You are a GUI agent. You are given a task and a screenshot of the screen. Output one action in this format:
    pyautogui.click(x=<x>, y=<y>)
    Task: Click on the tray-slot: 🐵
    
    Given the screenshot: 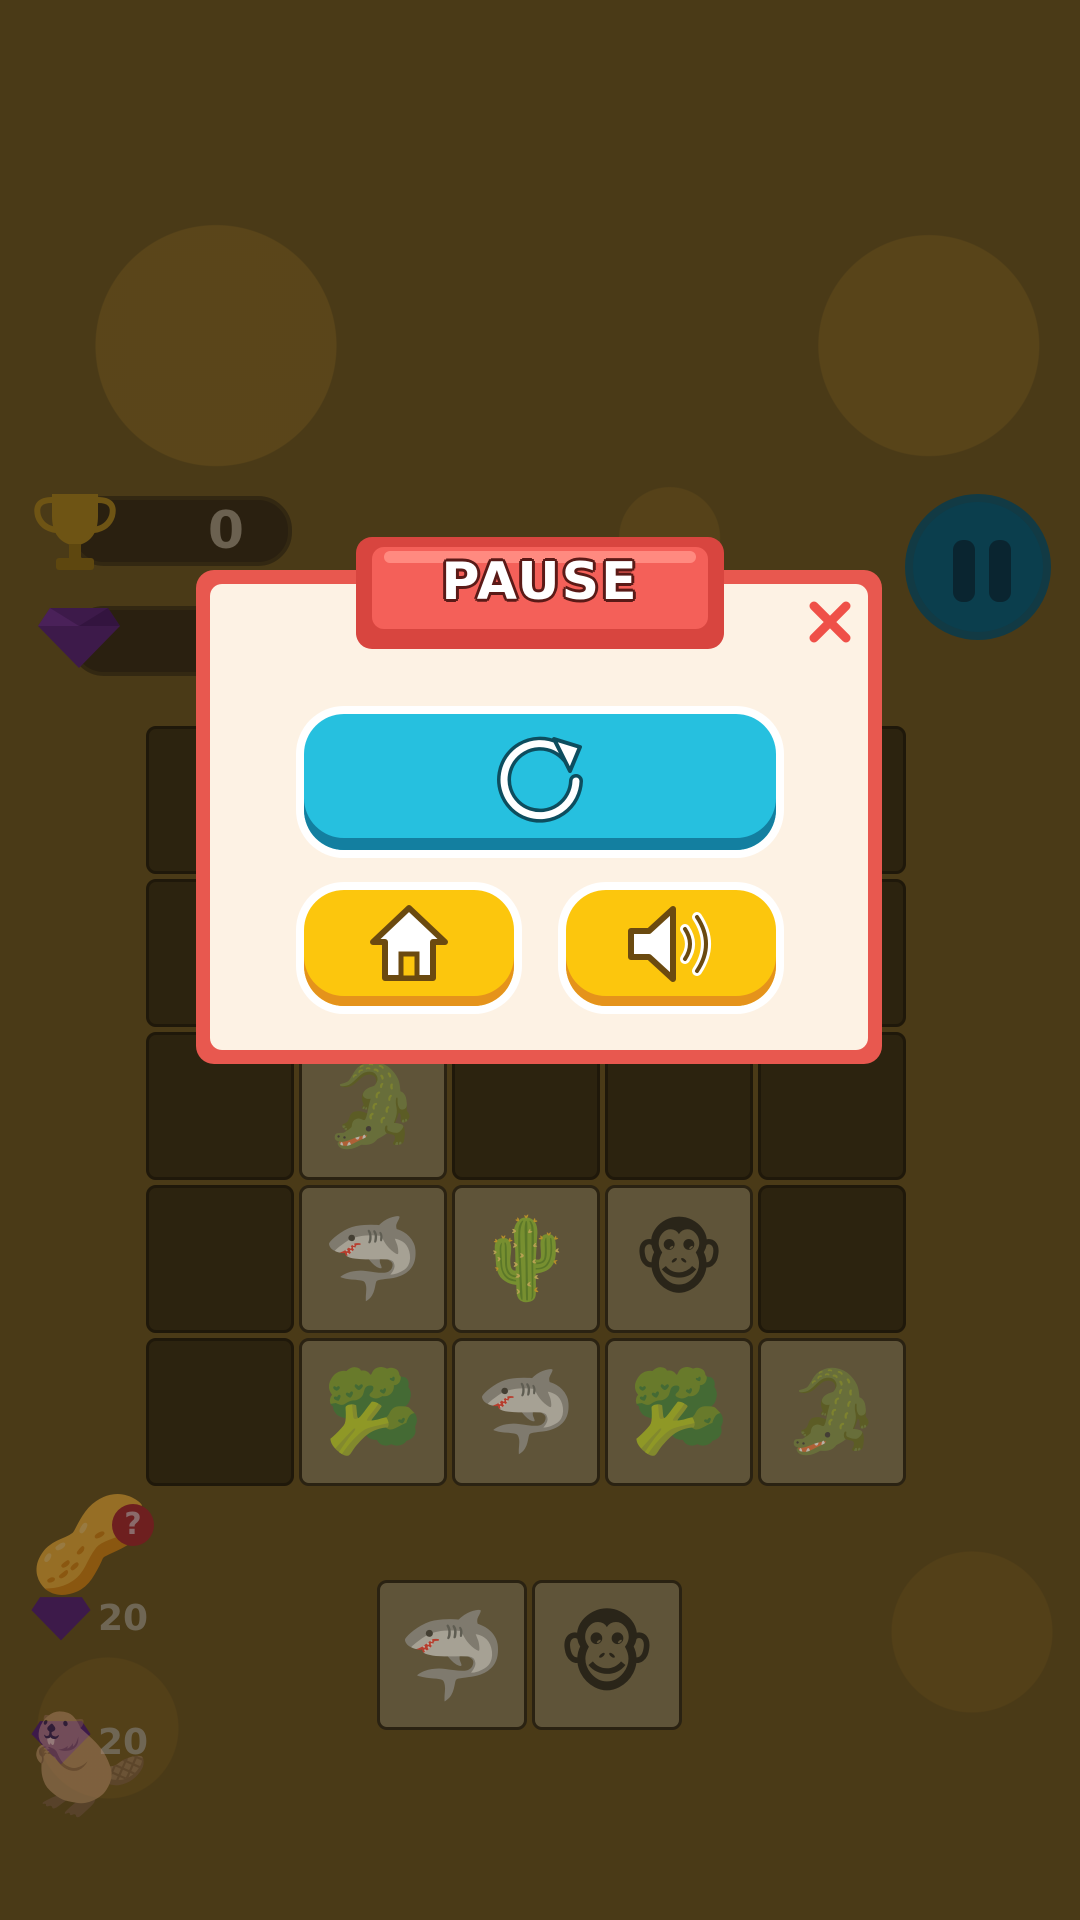 What is the action you would take?
    pyautogui.click(x=607, y=1655)
    